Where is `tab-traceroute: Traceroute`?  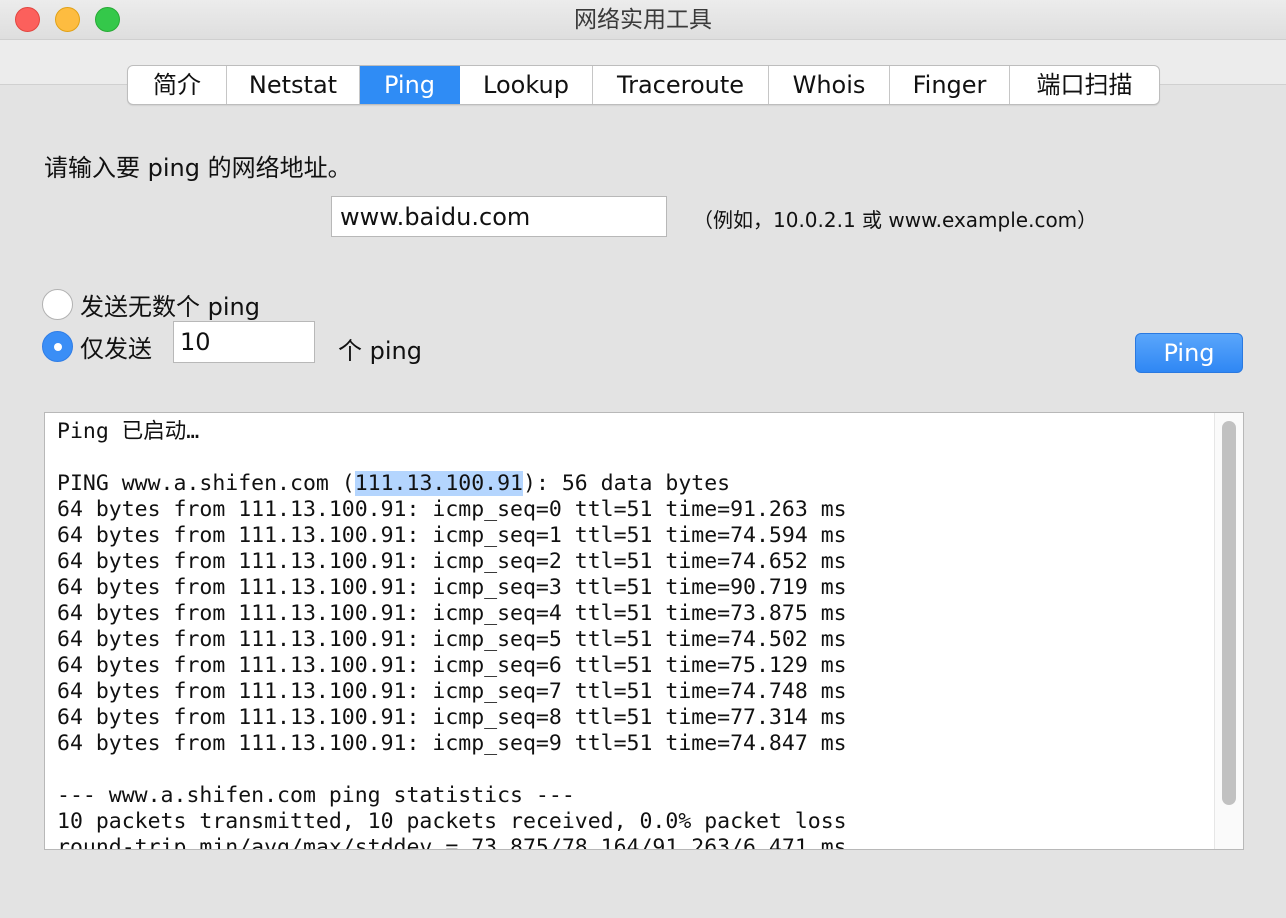 tab-traceroute: Traceroute is located at coordinates (681, 85).